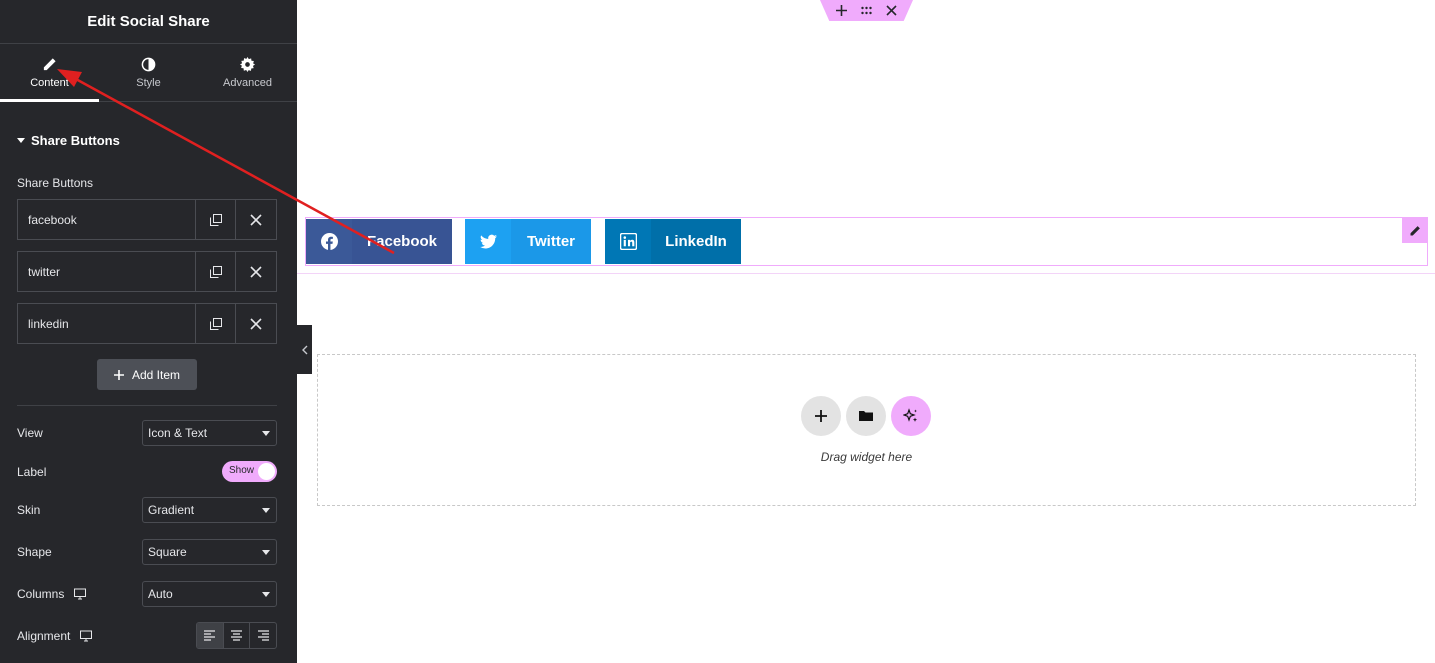  I want to click on twitter-icon-box, so click(488, 241).